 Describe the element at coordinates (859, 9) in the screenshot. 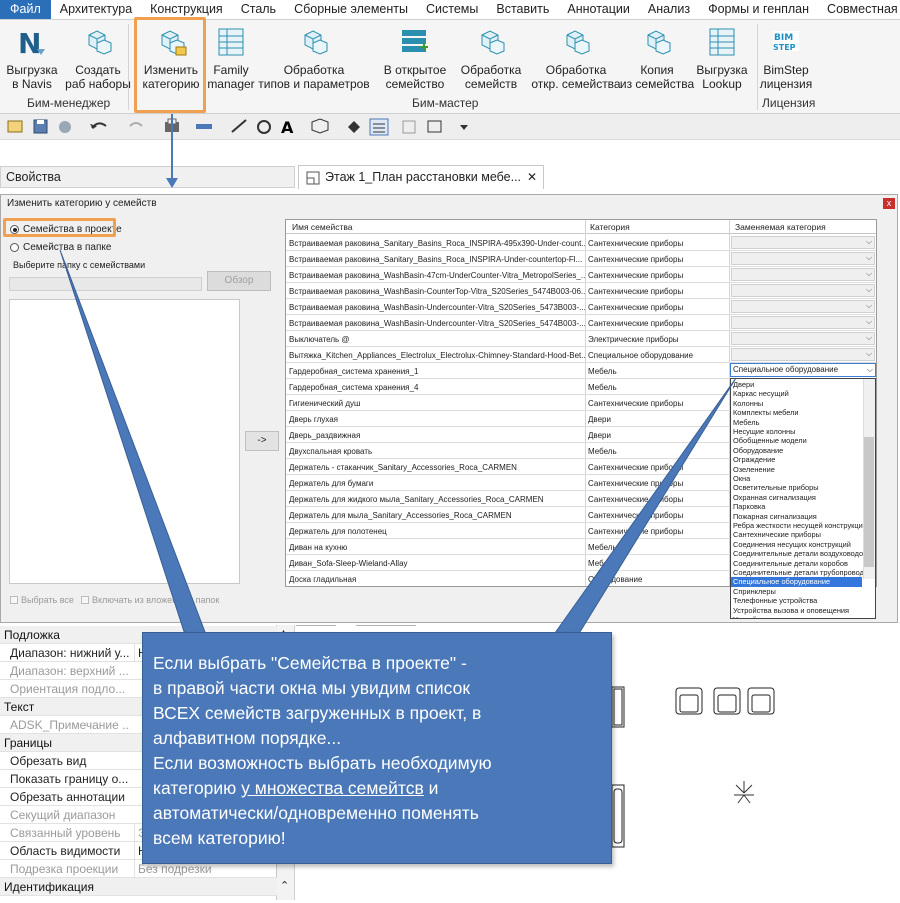

I see `tab-10: Совместная ра` at that location.